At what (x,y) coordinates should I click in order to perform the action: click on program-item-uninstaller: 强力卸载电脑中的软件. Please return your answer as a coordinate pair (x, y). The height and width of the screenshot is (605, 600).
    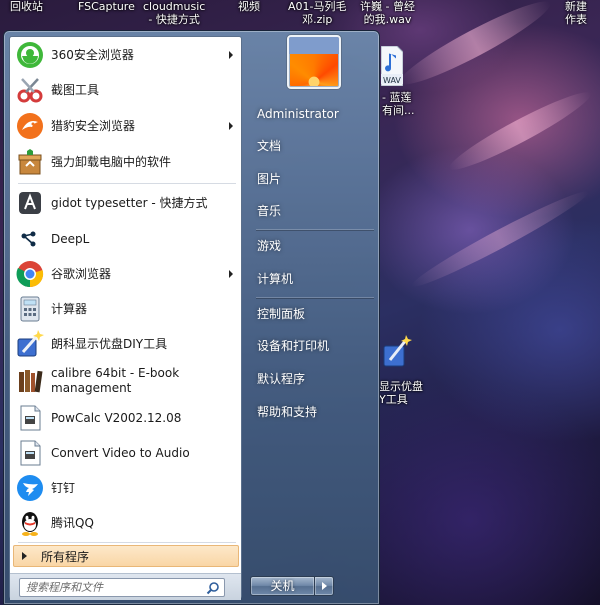
    Looking at the image, I should click on (126, 162).